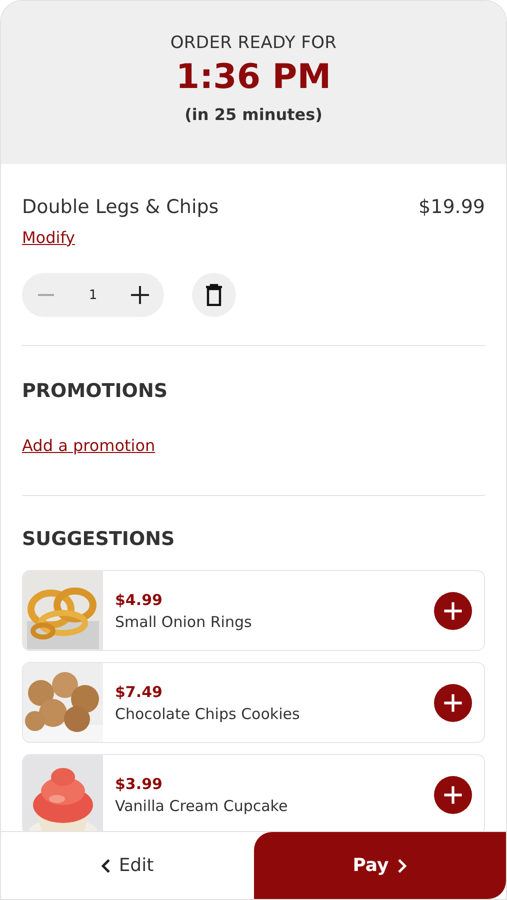 Image resolution: width=507 pixels, height=900 pixels. Describe the element at coordinates (253, 114) in the screenshot. I see `eta-text: (in 25 minutes)` at that location.